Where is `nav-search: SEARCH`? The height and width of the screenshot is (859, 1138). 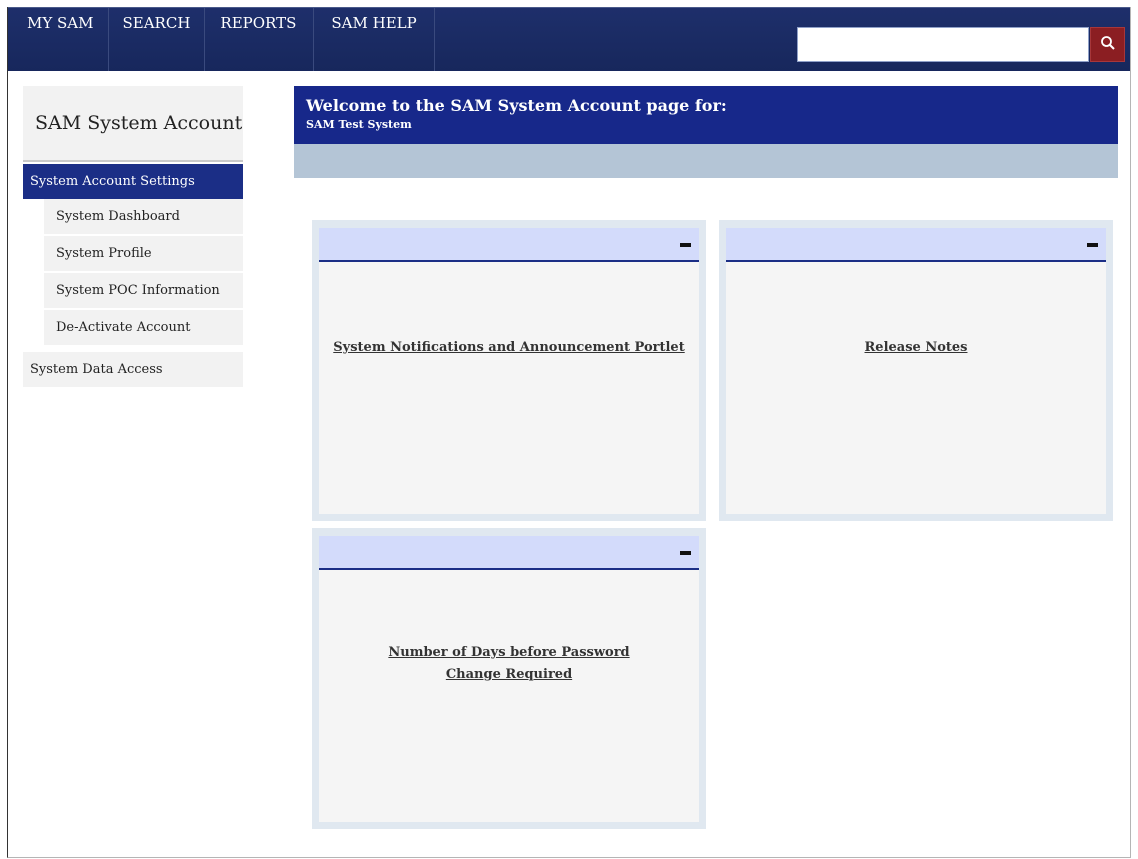 nav-search: SEARCH is located at coordinates (157, 39).